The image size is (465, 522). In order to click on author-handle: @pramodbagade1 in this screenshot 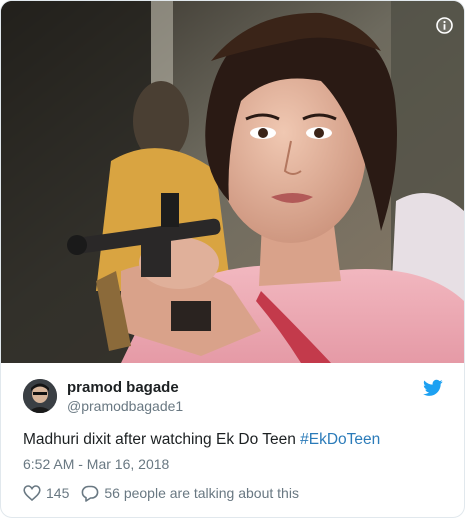, I will do `click(125, 406)`.